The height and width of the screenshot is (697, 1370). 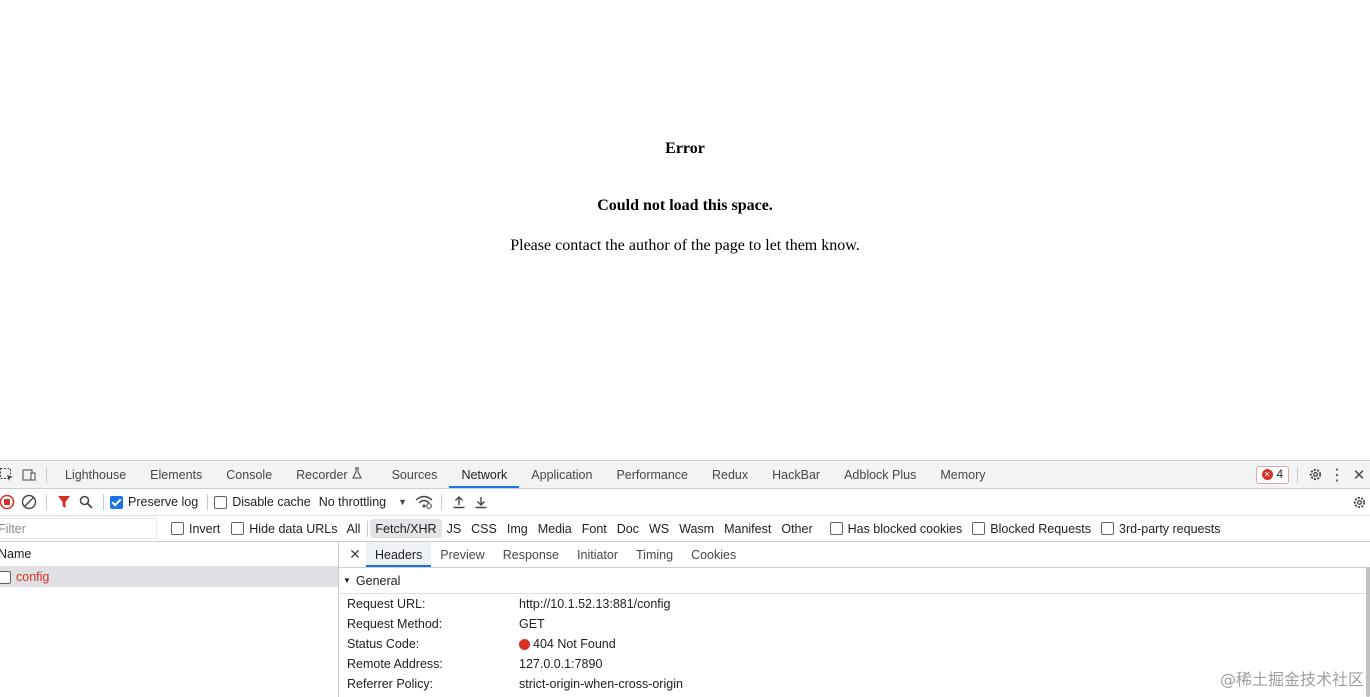 I want to click on header-value-wrap: 404 Not Found, so click(x=567, y=644).